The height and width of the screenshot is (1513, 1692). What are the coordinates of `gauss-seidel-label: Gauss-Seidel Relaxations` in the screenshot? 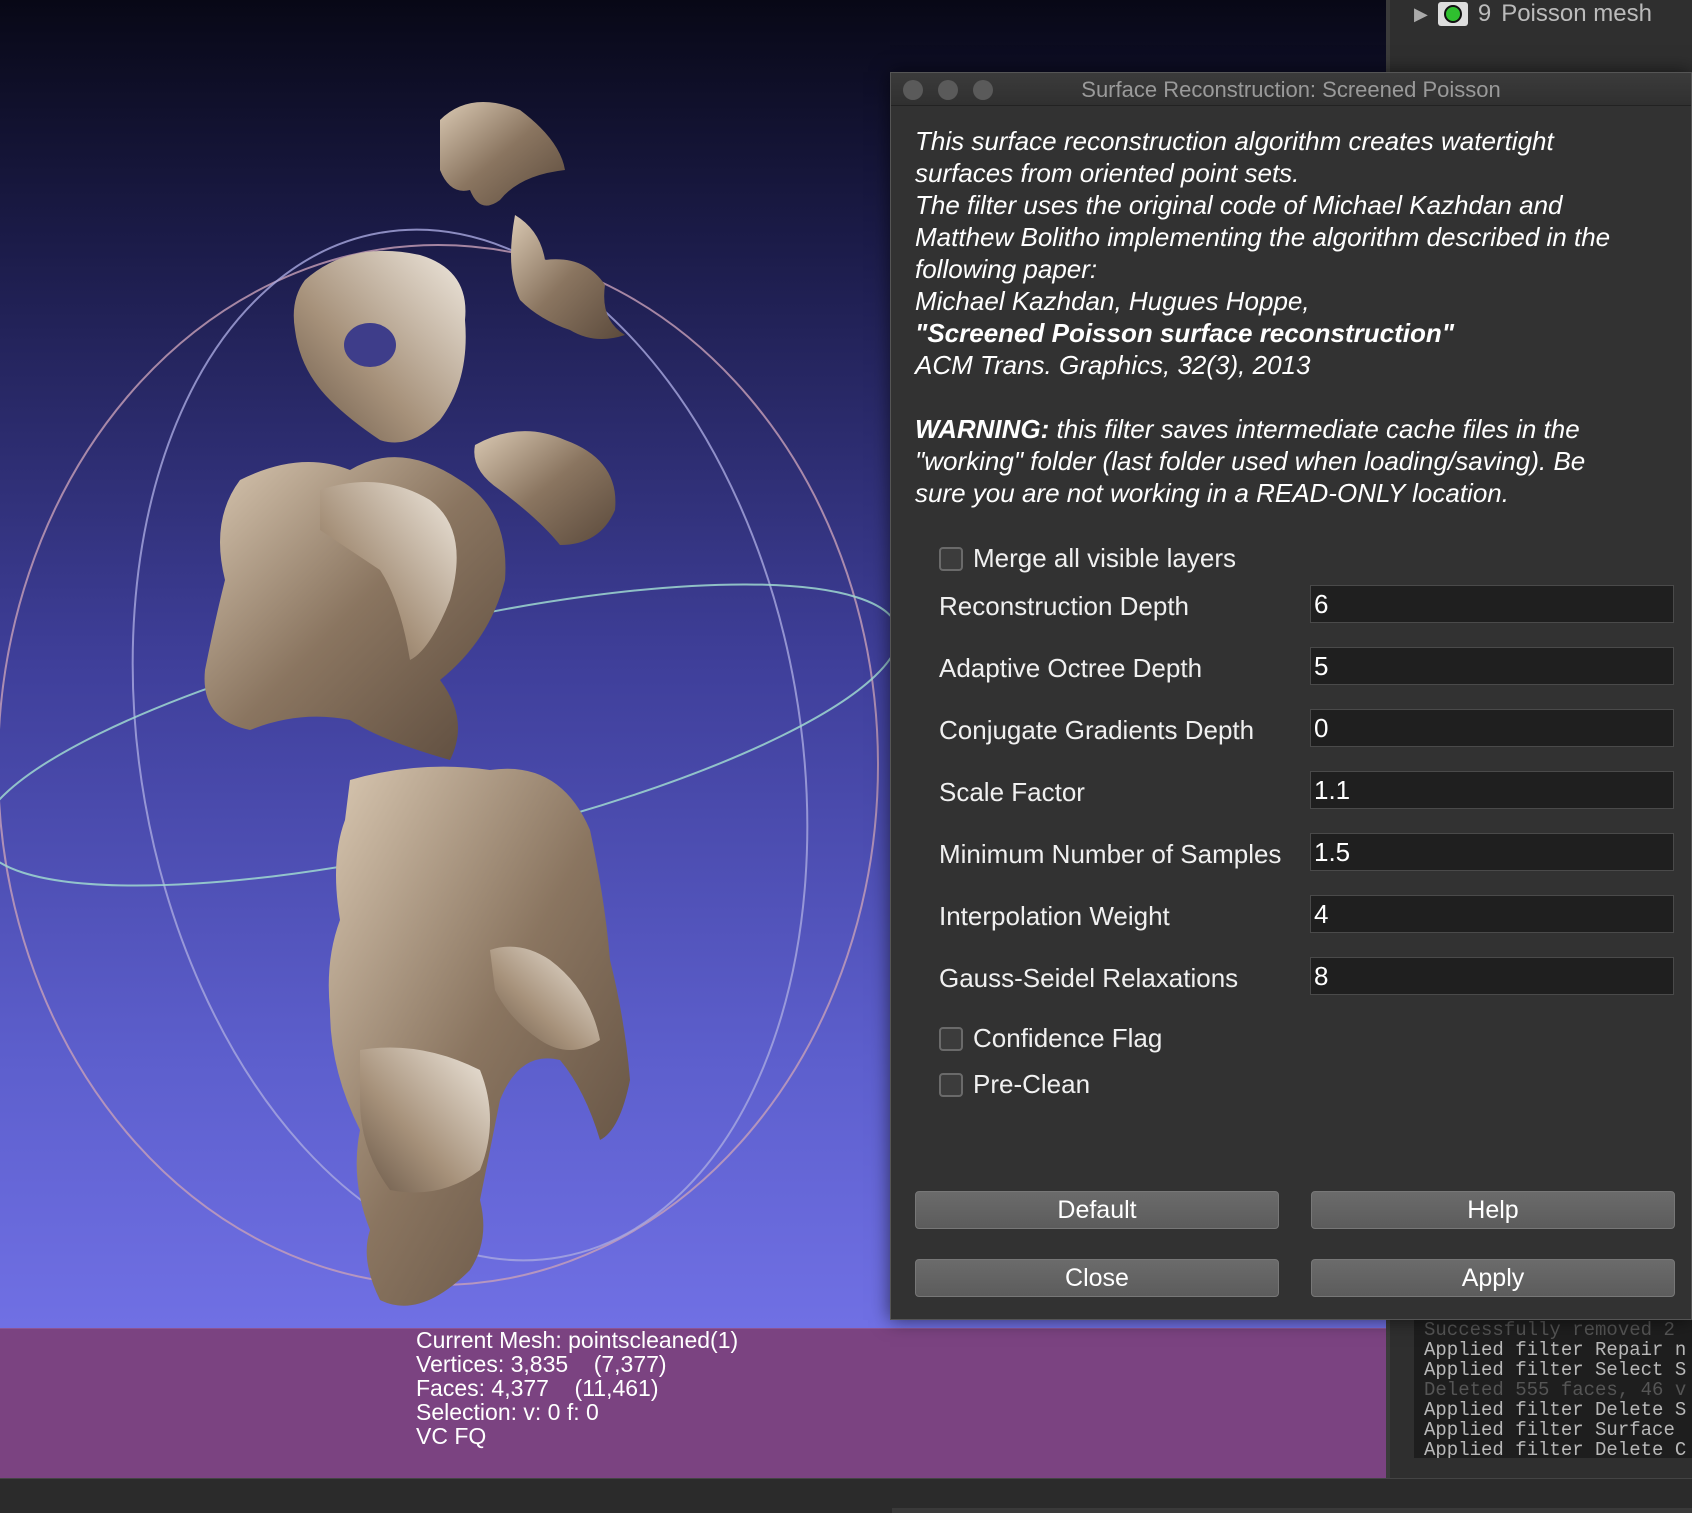 It's located at (1089, 978).